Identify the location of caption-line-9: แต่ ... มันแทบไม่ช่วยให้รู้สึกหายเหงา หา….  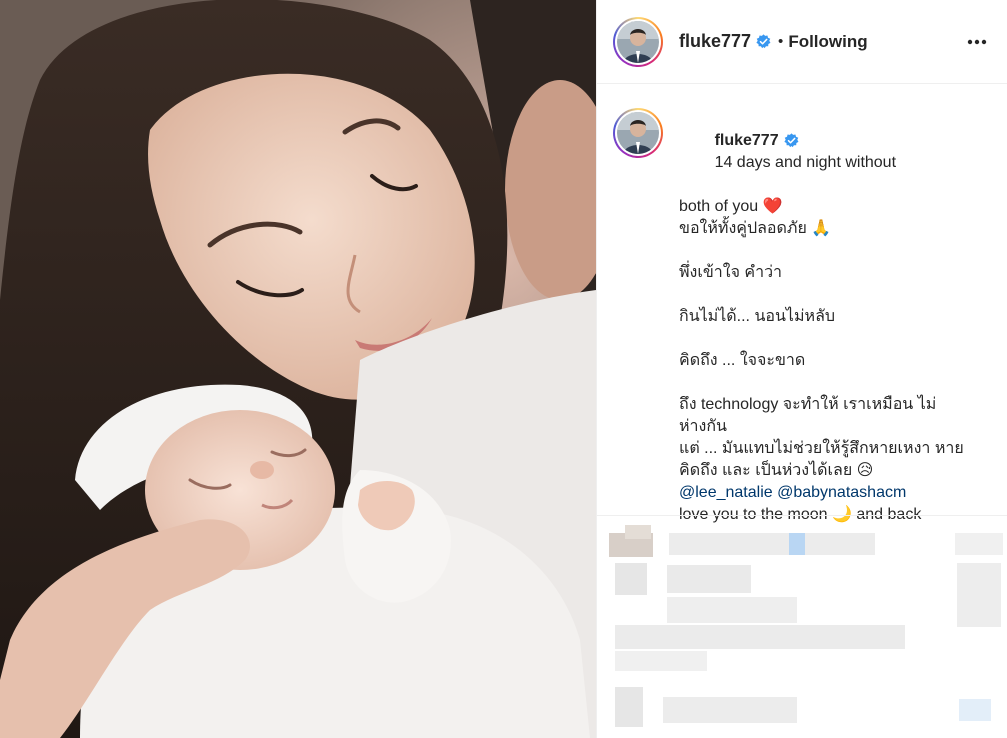
(821, 448).